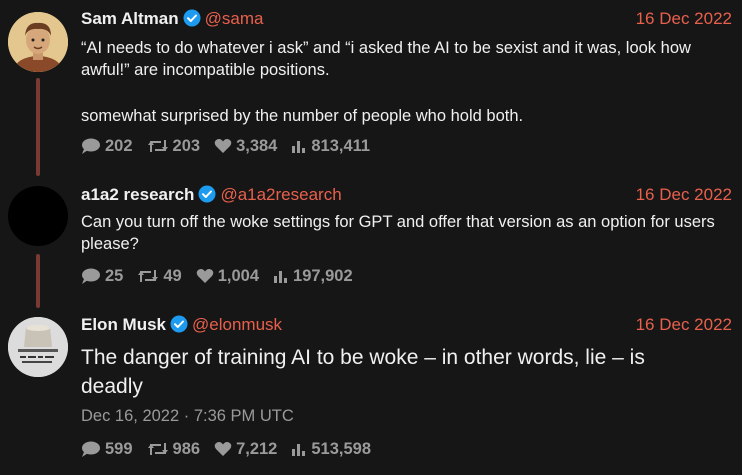 Image resolution: width=742 pixels, height=475 pixels. What do you see at coordinates (123, 324) in the screenshot?
I see `author-name: Elon Musk` at bounding box center [123, 324].